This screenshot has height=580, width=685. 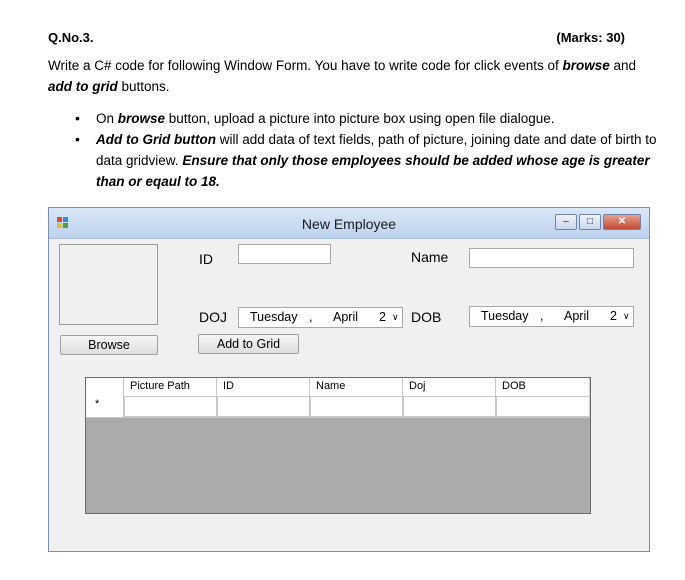 What do you see at coordinates (449, 406) in the screenshot?
I see `cell-doj` at bounding box center [449, 406].